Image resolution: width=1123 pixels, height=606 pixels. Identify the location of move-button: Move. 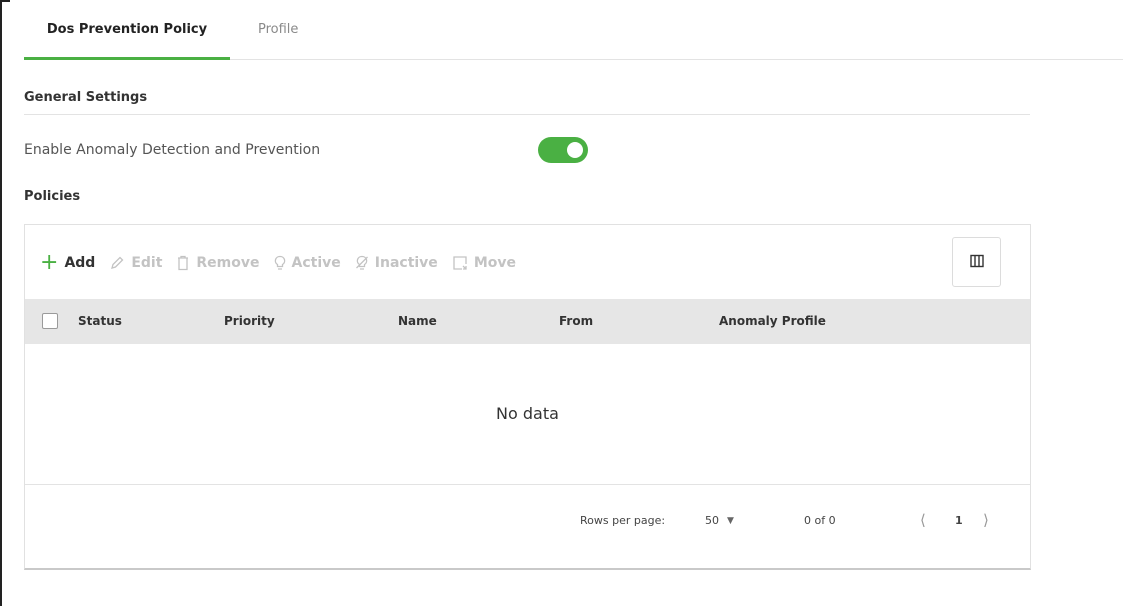
(484, 263).